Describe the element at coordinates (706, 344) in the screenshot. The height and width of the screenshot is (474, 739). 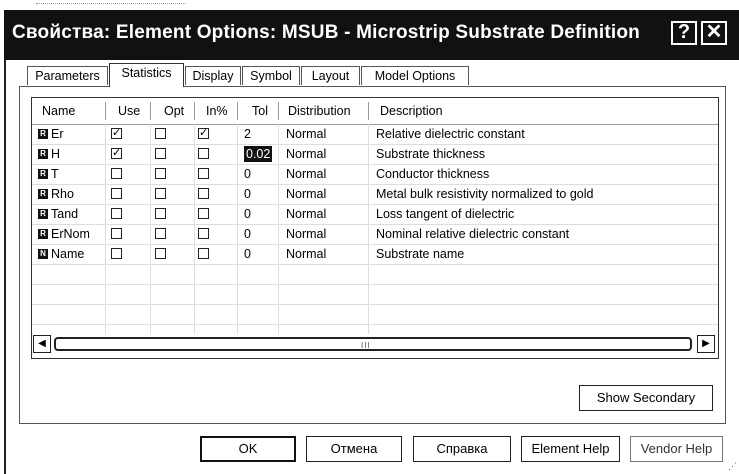
I see `scroll-right-icon: ▶` at that location.